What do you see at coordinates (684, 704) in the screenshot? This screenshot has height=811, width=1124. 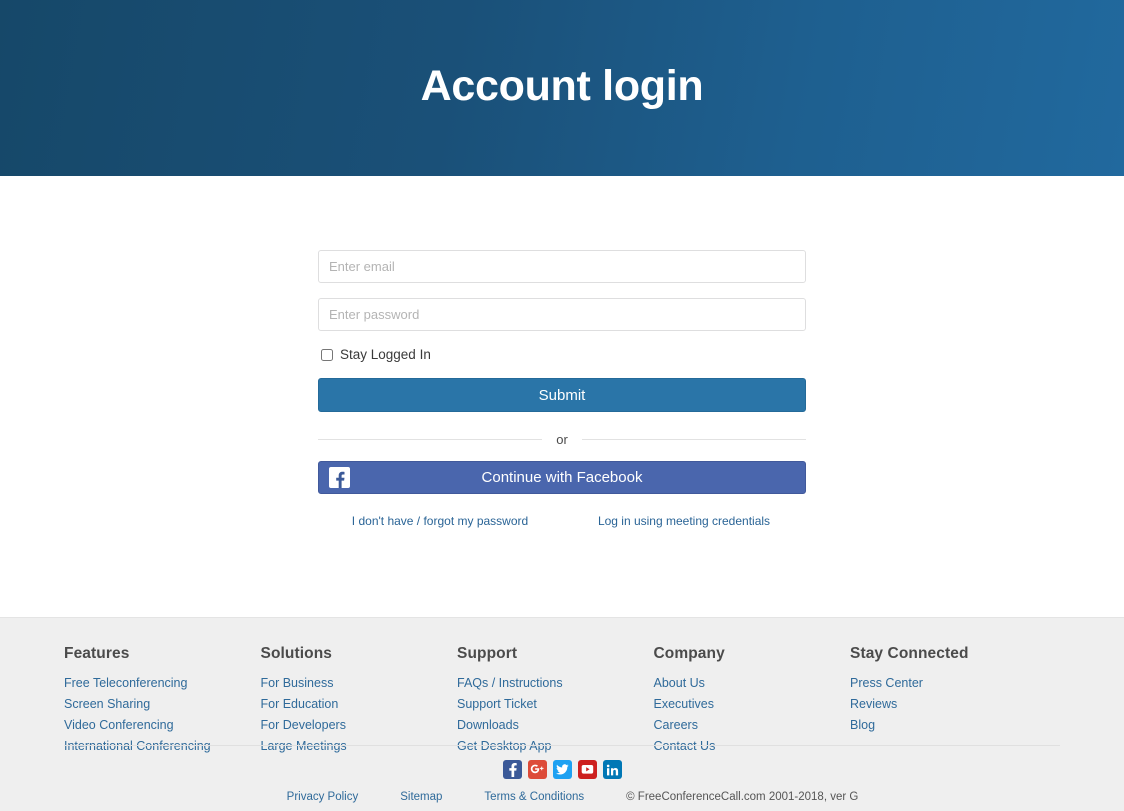 I see `footer-link-executives: Executives` at bounding box center [684, 704].